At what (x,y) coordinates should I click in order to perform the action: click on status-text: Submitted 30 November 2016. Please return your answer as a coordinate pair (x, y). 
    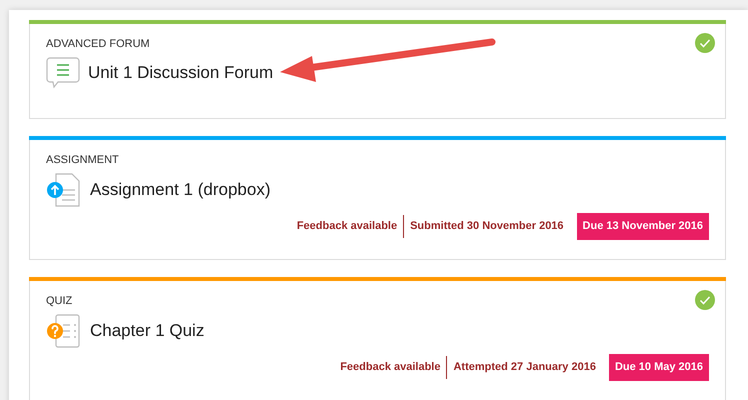
    Looking at the image, I should click on (486, 226).